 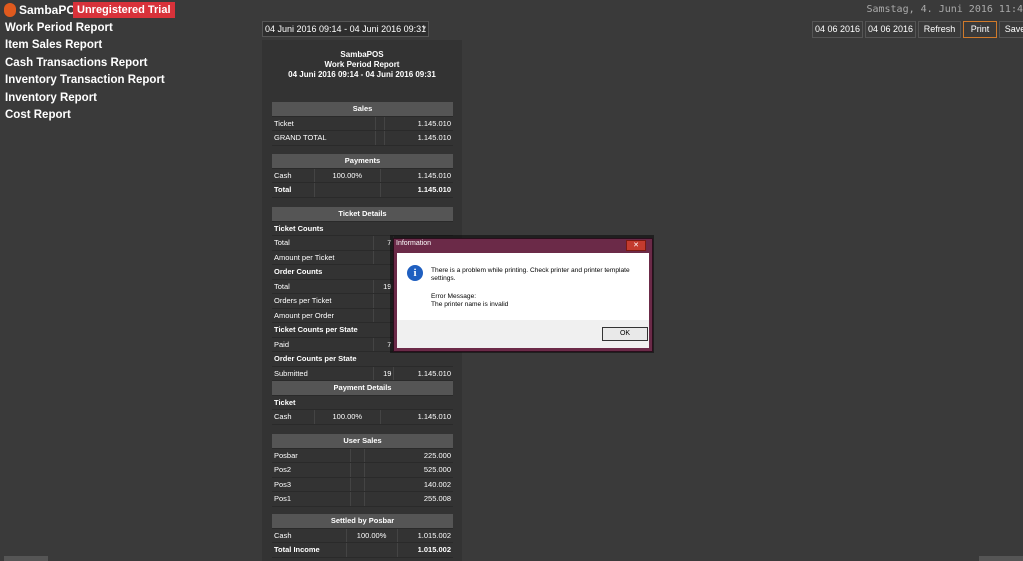 I want to click on clock-text: Samstag, 4. Juni 2016 11:4, so click(x=944, y=9).